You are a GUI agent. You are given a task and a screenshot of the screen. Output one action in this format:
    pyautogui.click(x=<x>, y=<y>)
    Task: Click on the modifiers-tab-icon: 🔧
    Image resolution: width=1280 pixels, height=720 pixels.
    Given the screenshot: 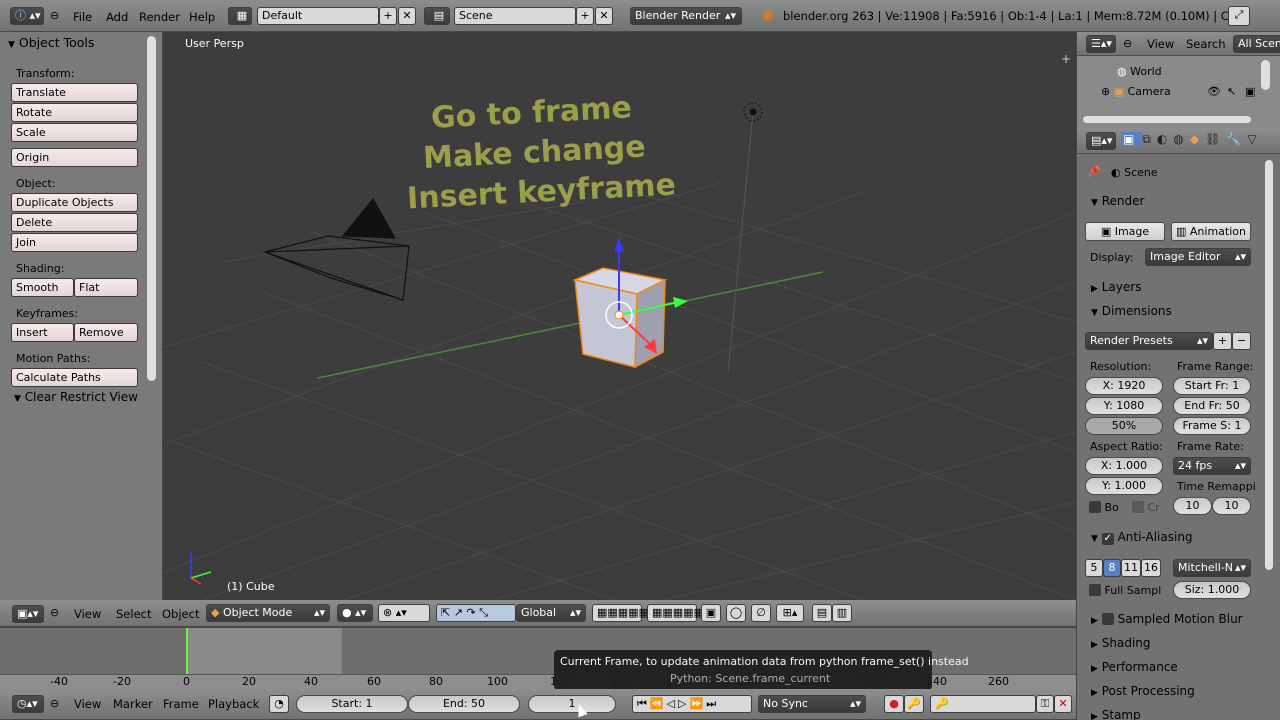 What is the action you would take?
    pyautogui.click(x=1236, y=139)
    